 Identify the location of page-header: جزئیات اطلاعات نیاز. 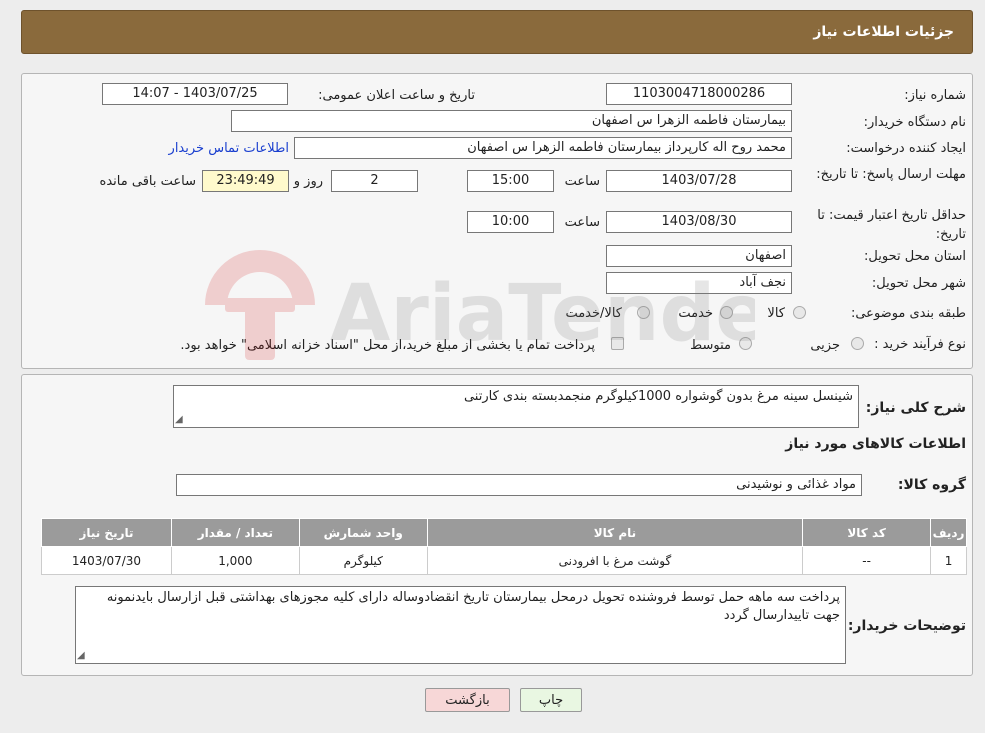
(497, 32).